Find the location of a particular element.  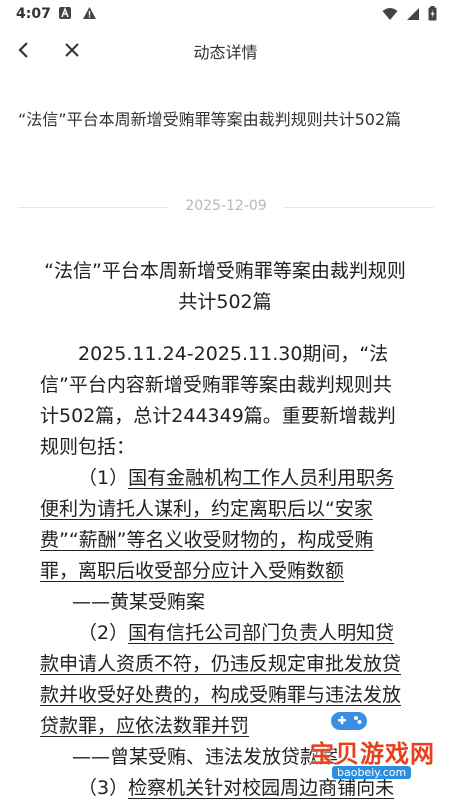

rule-number: （3） is located at coordinates (103, 788).